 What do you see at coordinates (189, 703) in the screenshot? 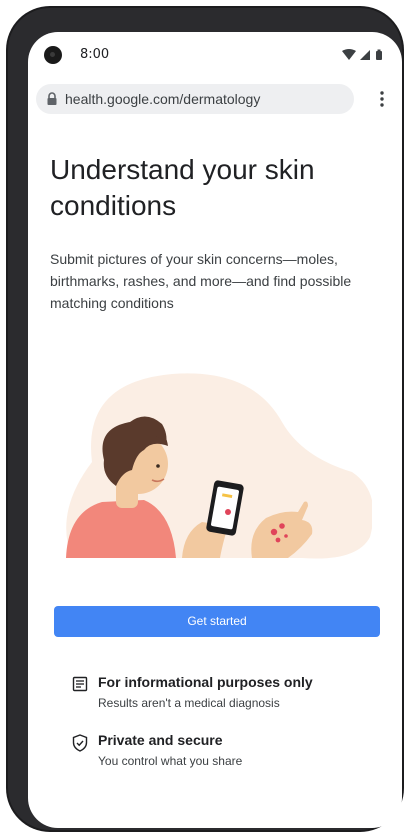
I see `feature-subtitle: Results aren't a medical diagnosis` at bounding box center [189, 703].